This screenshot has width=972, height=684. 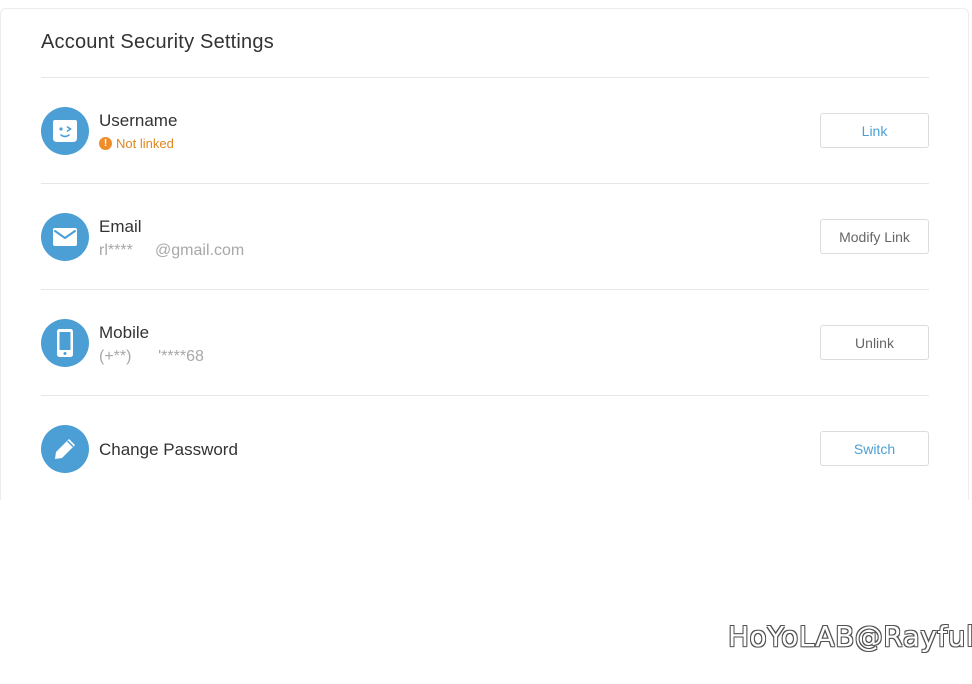 I want to click on not-linked-status: ! Not linked, so click(x=136, y=143).